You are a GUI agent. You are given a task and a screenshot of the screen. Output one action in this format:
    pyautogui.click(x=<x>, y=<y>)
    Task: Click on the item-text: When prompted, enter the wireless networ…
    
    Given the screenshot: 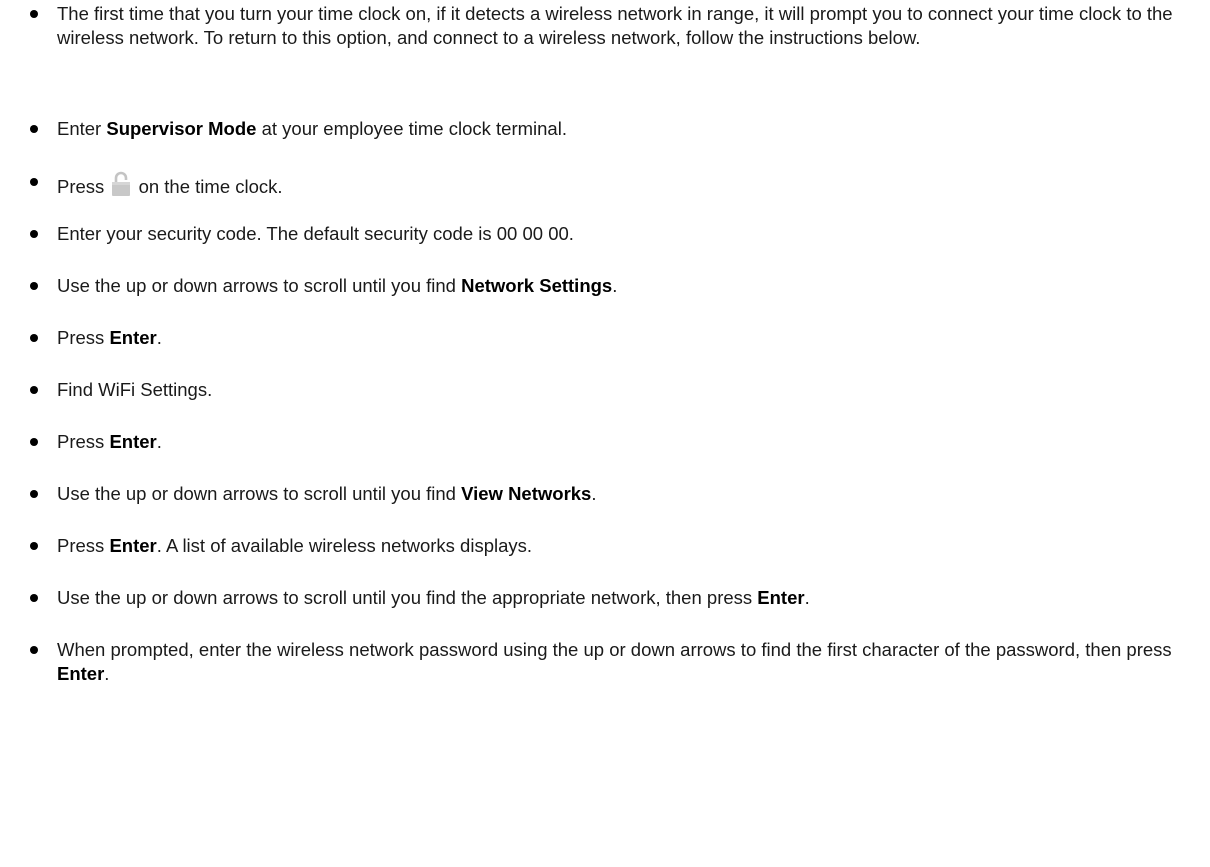 What is the action you would take?
    pyautogui.click(x=614, y=649)
    